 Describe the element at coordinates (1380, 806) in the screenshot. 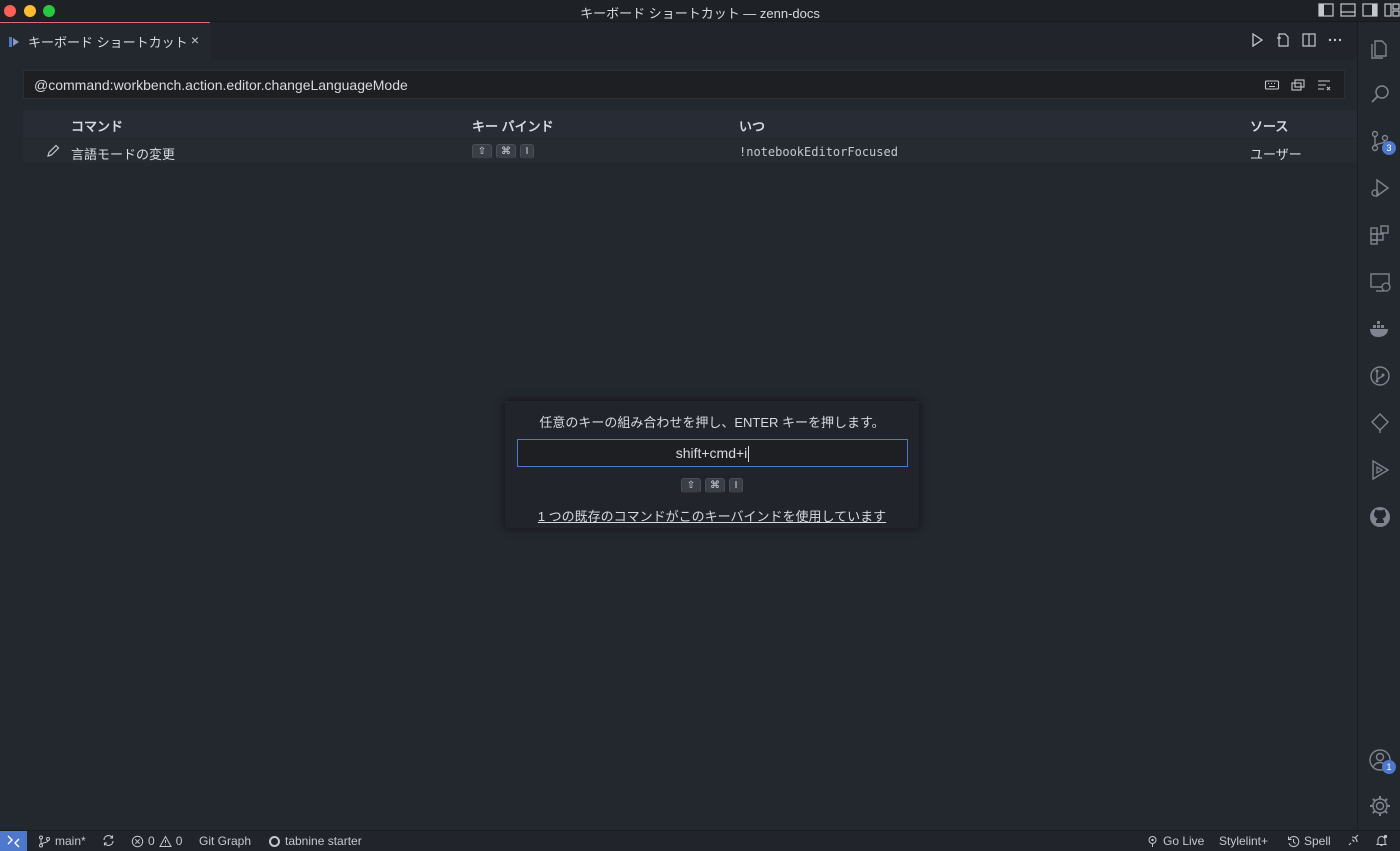

I see `gear-icon` at that location.